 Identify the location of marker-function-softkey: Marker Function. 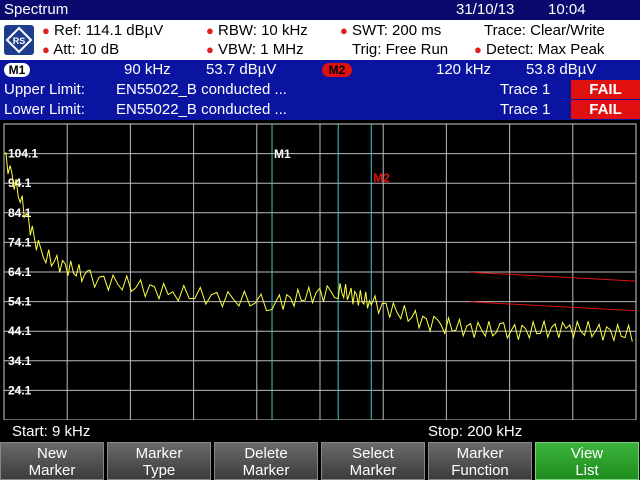
(480, 461).